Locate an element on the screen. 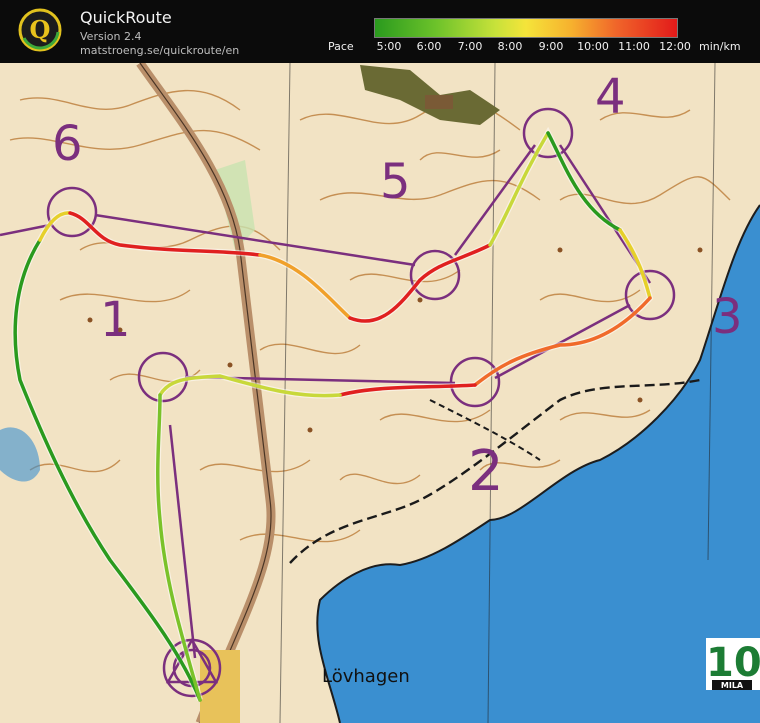  app-title: QuickRoute is located at coordinates (126, 17).